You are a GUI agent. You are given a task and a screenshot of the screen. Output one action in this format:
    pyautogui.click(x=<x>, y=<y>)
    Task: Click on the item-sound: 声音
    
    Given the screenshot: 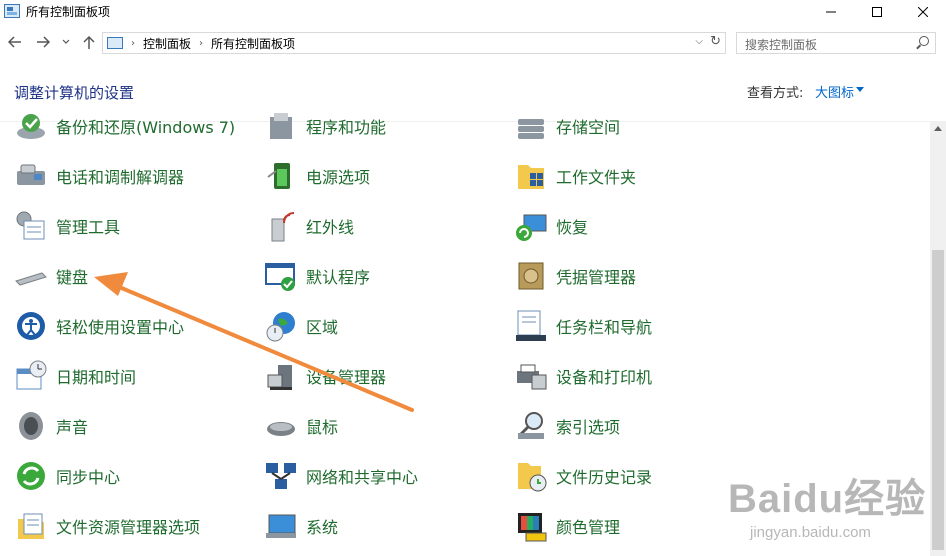 What is the action you would take?
    pyautogui.click(x=51, y=426)
    